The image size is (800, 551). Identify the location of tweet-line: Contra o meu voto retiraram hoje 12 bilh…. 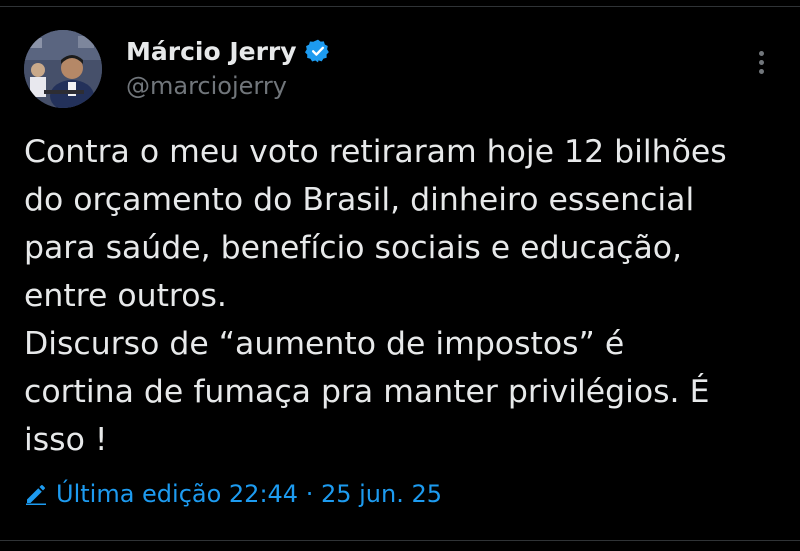
(375, 152).